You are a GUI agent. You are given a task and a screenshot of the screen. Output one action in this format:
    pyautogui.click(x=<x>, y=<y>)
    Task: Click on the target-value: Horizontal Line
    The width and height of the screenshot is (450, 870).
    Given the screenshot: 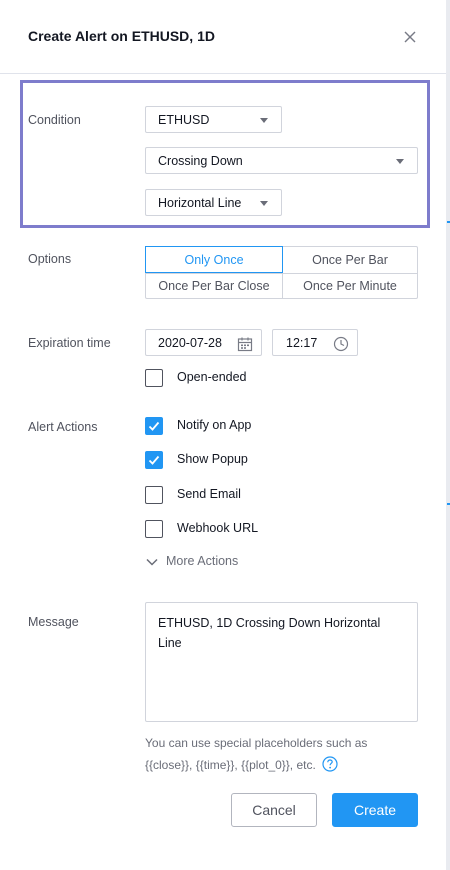 What is the action you would take?
    pyautogui.click(x=200, y=203)
    